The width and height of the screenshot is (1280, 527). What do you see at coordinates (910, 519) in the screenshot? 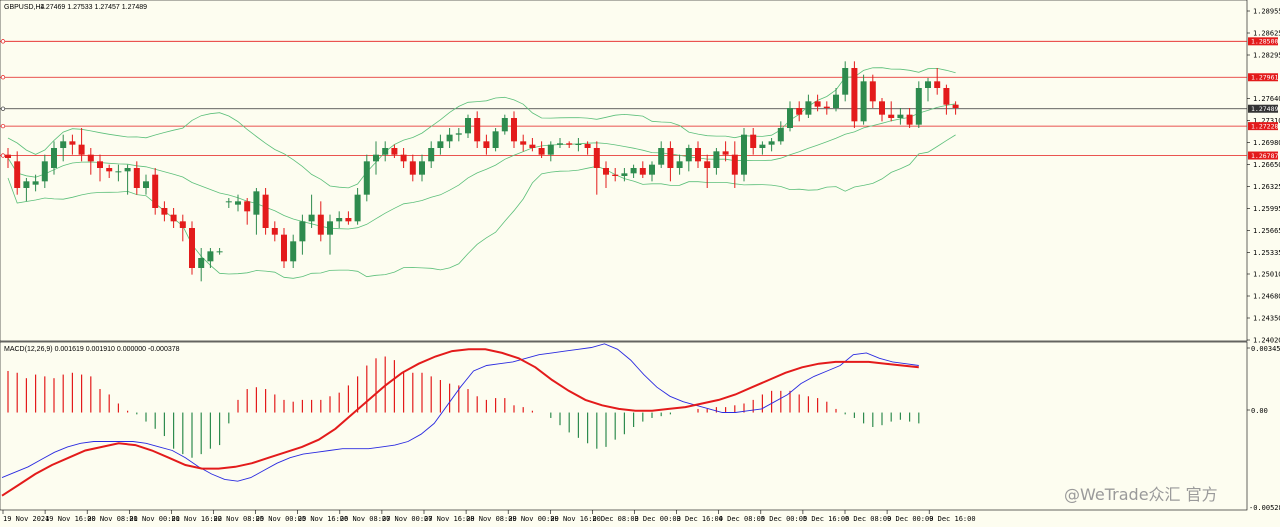
I see `time-tick-label: 9 Dec 00:00` at bounding box center [910, 519].